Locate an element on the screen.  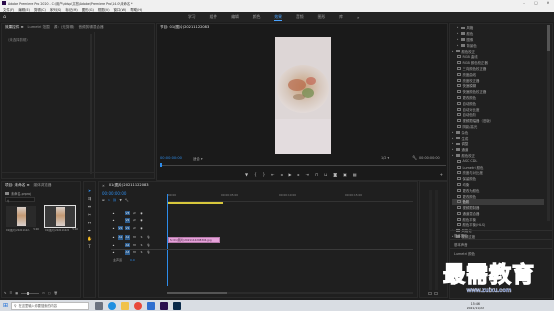
go-to-out-icon: ⇥ is located at coordinates (307, 174).